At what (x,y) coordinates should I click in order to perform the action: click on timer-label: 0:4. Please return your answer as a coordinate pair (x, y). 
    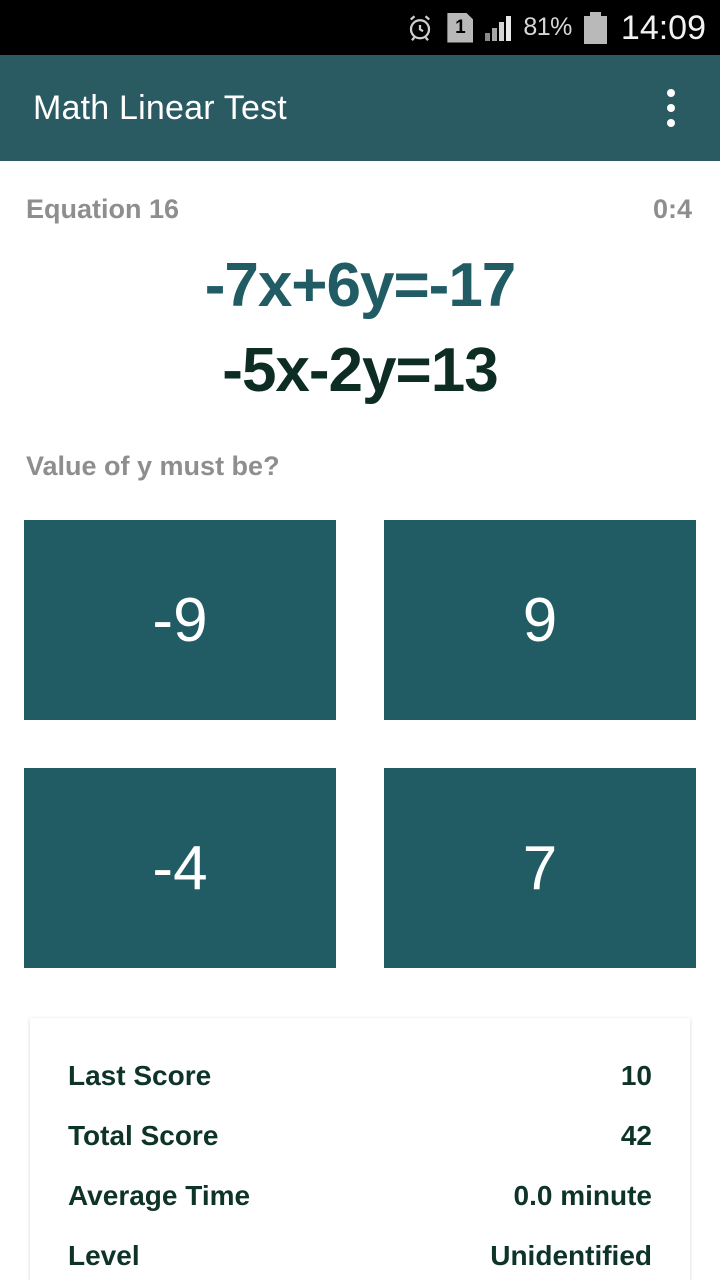
    Looking at the image, I should click on (672, 209).